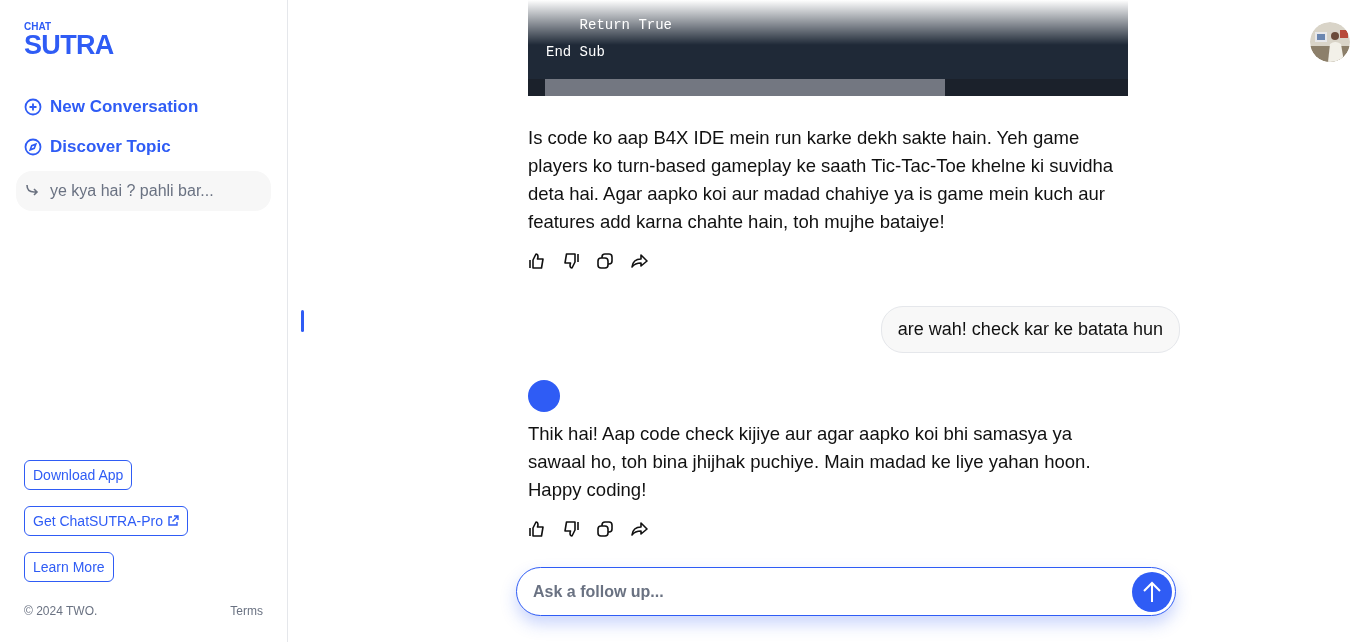 Image resolution: width=1366 pixels, height=642 pixels. I want to click on sidebar-link-button: Learn More, so click(69, 567).